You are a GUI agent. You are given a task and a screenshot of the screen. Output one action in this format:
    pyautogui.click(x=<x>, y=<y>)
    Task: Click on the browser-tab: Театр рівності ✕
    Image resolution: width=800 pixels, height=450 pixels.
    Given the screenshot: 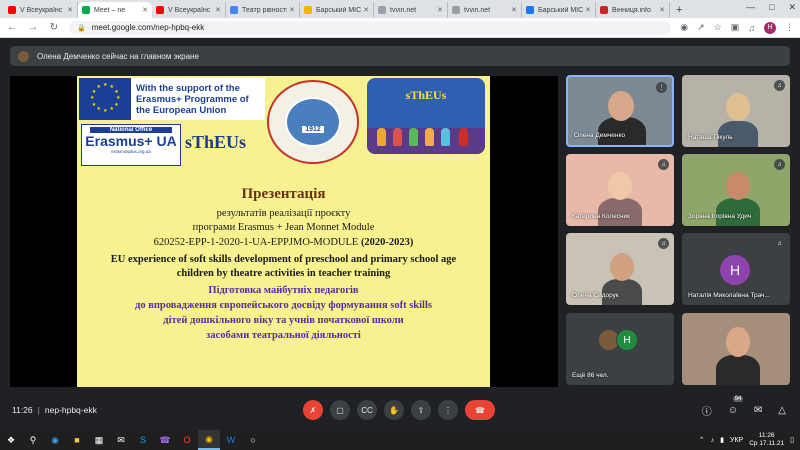 What is the action you would take?
    pyautogui.click(x=263, y=10)
    